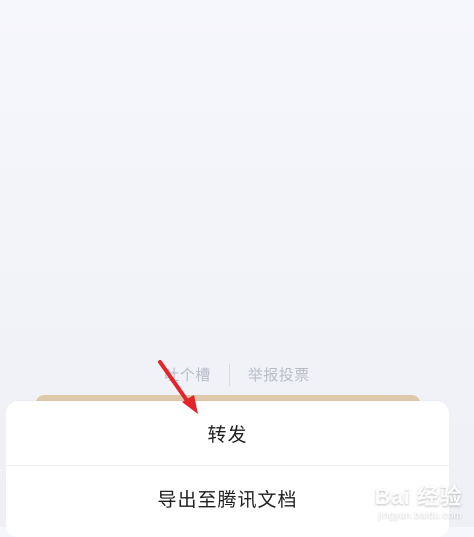 Image resolution: width=474 pixels, height=537 pixels. Describe the element at coordinates (229, 375) in the screenshot. I see `links-divider` at that location.